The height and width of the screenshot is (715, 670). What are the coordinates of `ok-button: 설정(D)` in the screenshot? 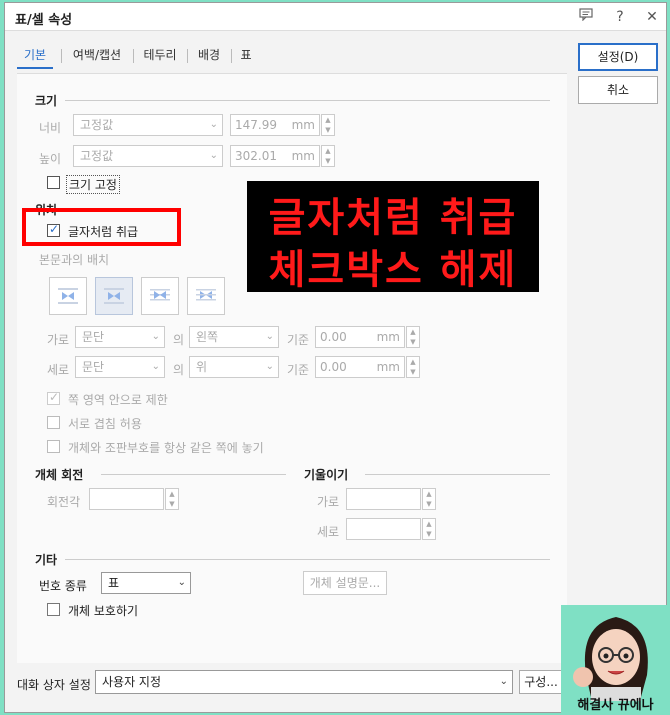 It's located at (618, 57).